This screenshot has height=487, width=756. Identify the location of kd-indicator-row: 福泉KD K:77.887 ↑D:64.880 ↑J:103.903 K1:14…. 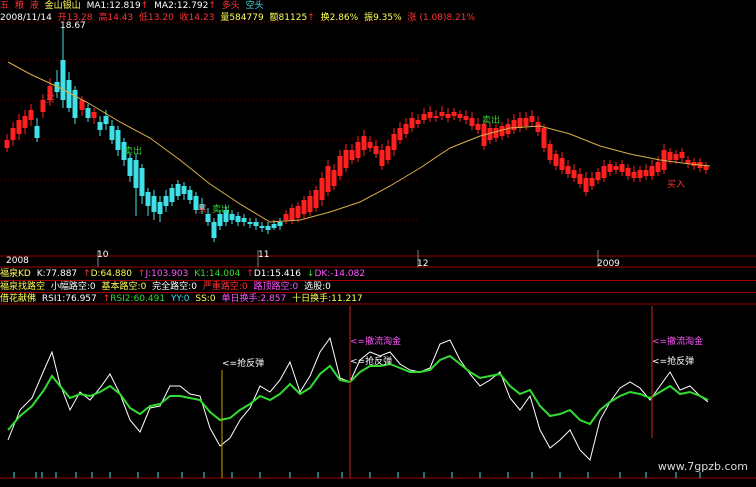
(184, 274).